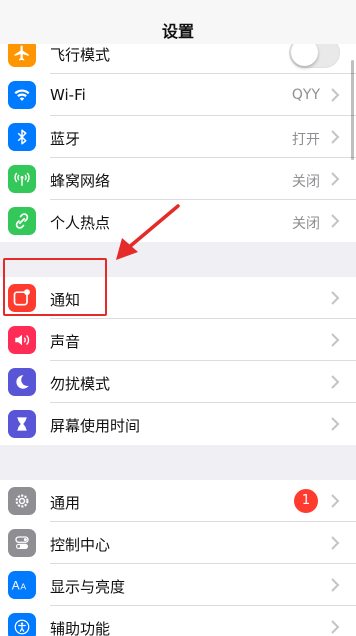 The image size is (356, 636). Describe the element at coordinates (178, 179) in the screenshot. I see `row-cellular: 蜂窝网络 关闭` at that location.